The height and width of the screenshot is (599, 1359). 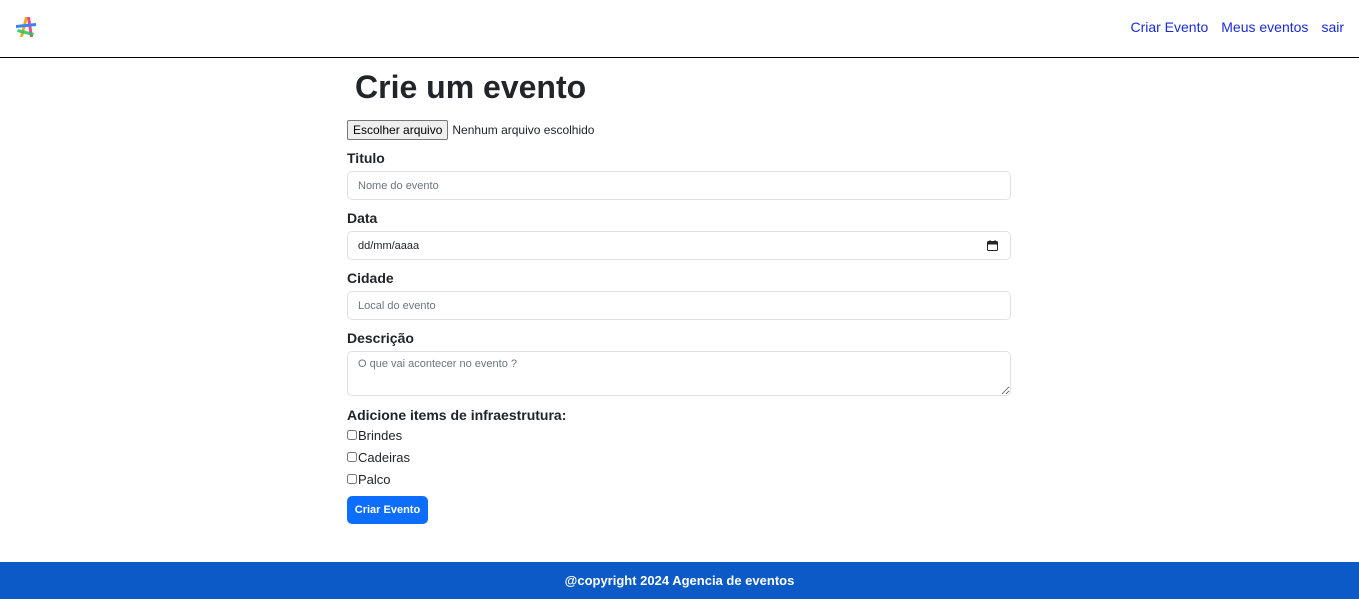 I want to click on calendar-icon, so click(x=992, y=245).